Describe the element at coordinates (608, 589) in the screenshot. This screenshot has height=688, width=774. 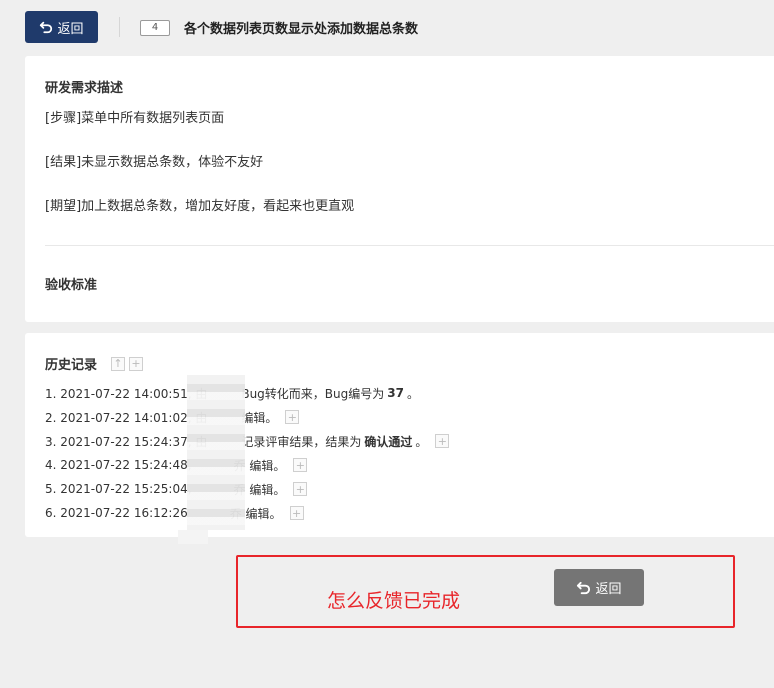
I see `bottom-back-button-label: 返回` at that location.